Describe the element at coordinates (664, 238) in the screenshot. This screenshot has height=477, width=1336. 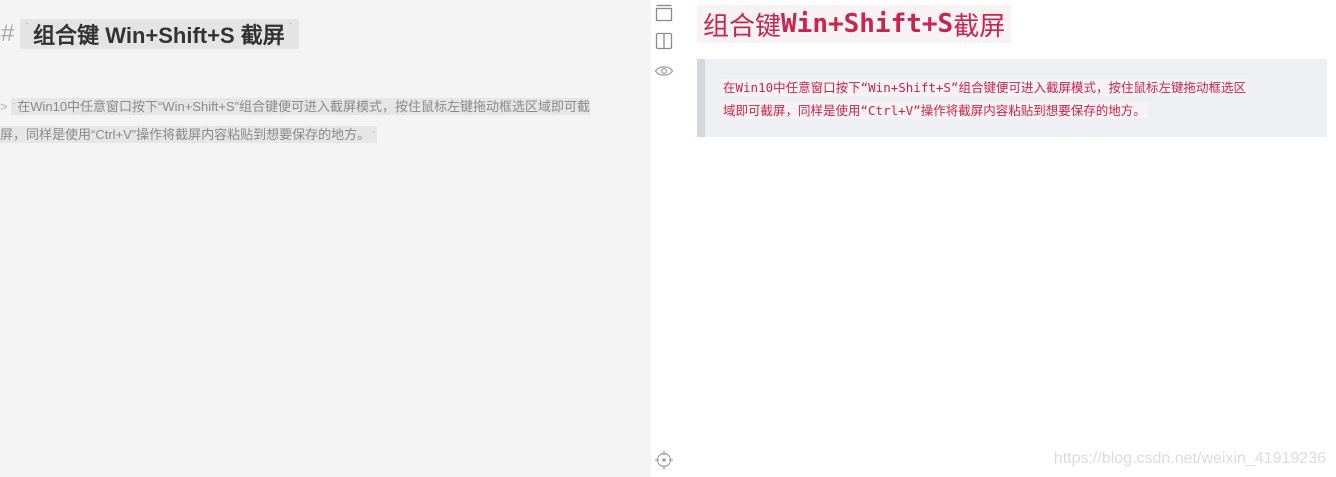
I see `editor-toolbar` at that location.